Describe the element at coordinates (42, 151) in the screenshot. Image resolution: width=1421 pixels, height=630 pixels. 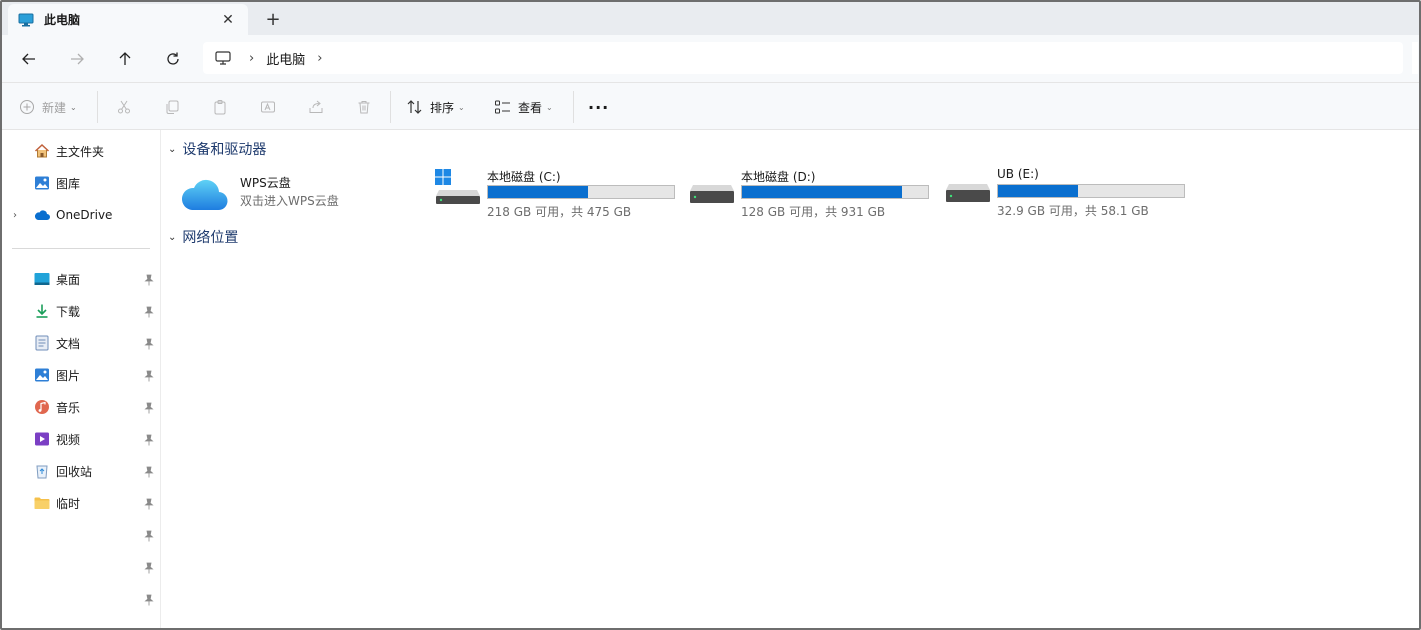
I see `home-icon` at that location.